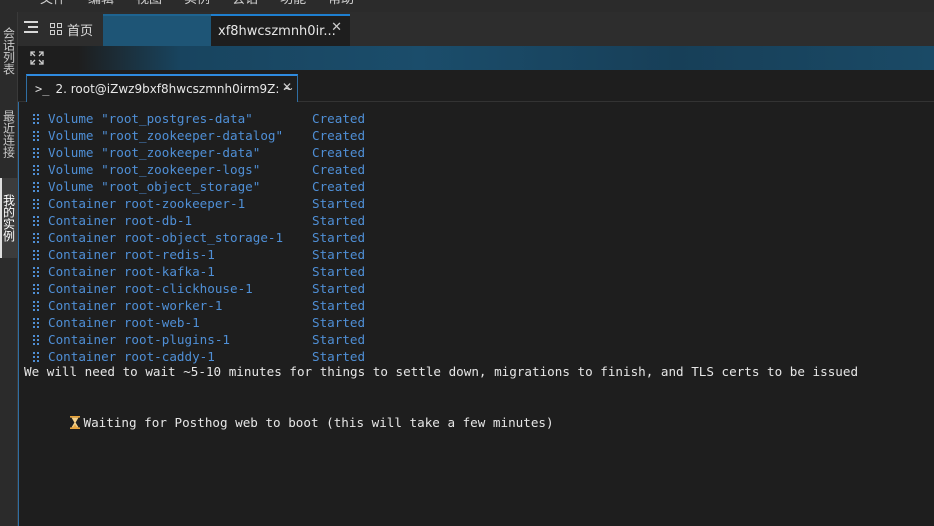 This screenshot has height=526, width=934. I want to click on sidetab-label: 会话列表, so click(8, 51).